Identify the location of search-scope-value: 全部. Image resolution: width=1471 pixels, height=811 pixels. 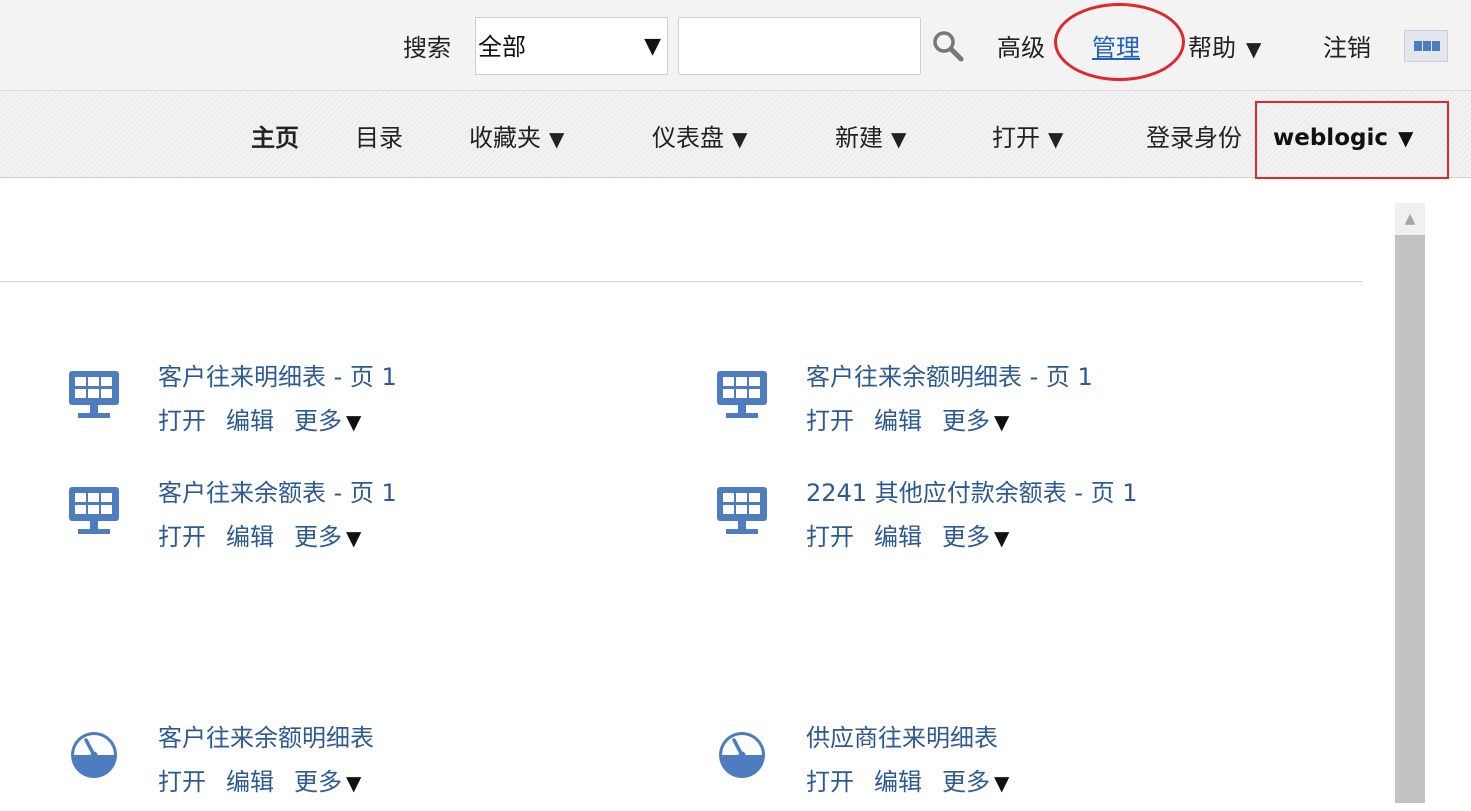
(502, 47).